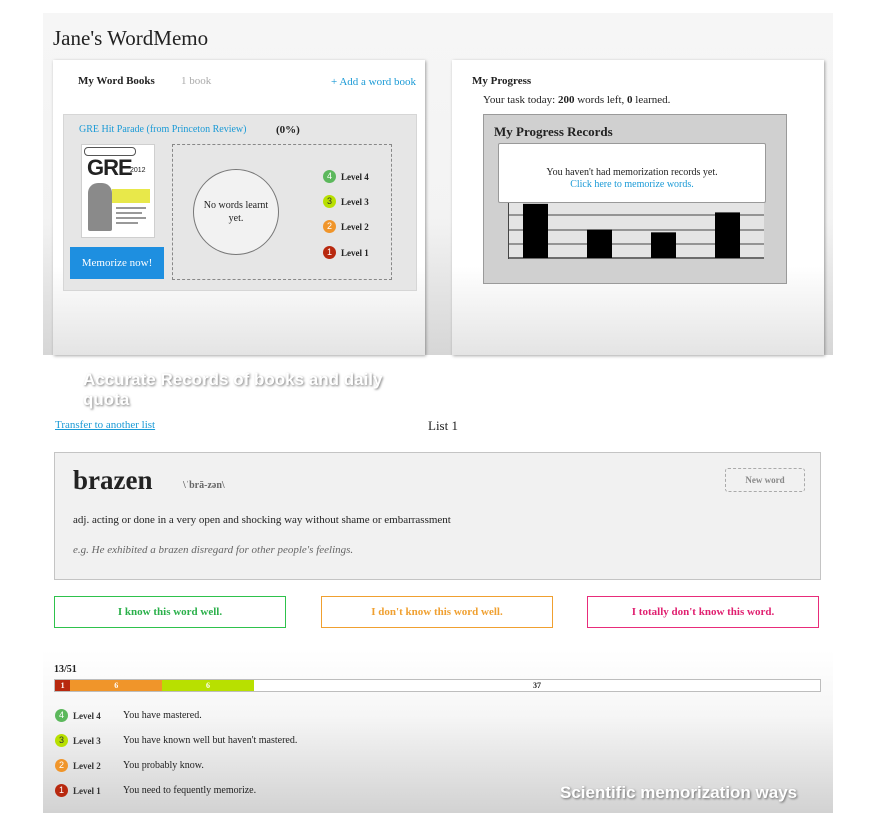  Describe the element at coordinates (116, 81) in the screenshot. I see `word-books-title: My Word Books` at that location.